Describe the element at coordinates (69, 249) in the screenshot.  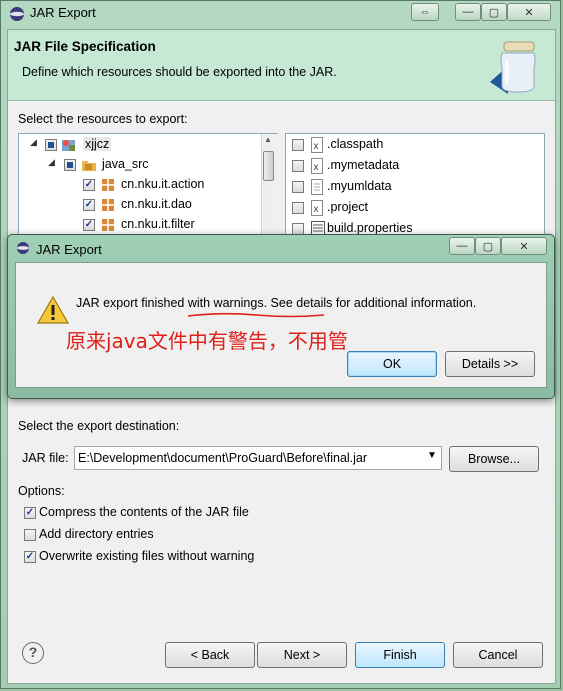
I see `dialog-title: JAR Export` at that location.